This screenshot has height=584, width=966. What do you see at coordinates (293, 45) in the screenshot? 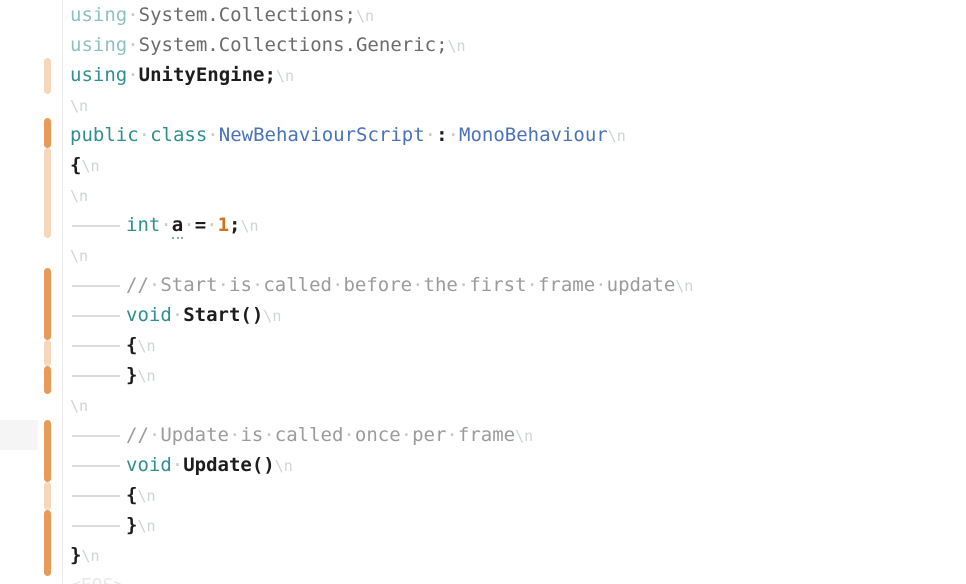
I see `token-namespace: System.Collections.Generic;` at bounding box center [293, 45].